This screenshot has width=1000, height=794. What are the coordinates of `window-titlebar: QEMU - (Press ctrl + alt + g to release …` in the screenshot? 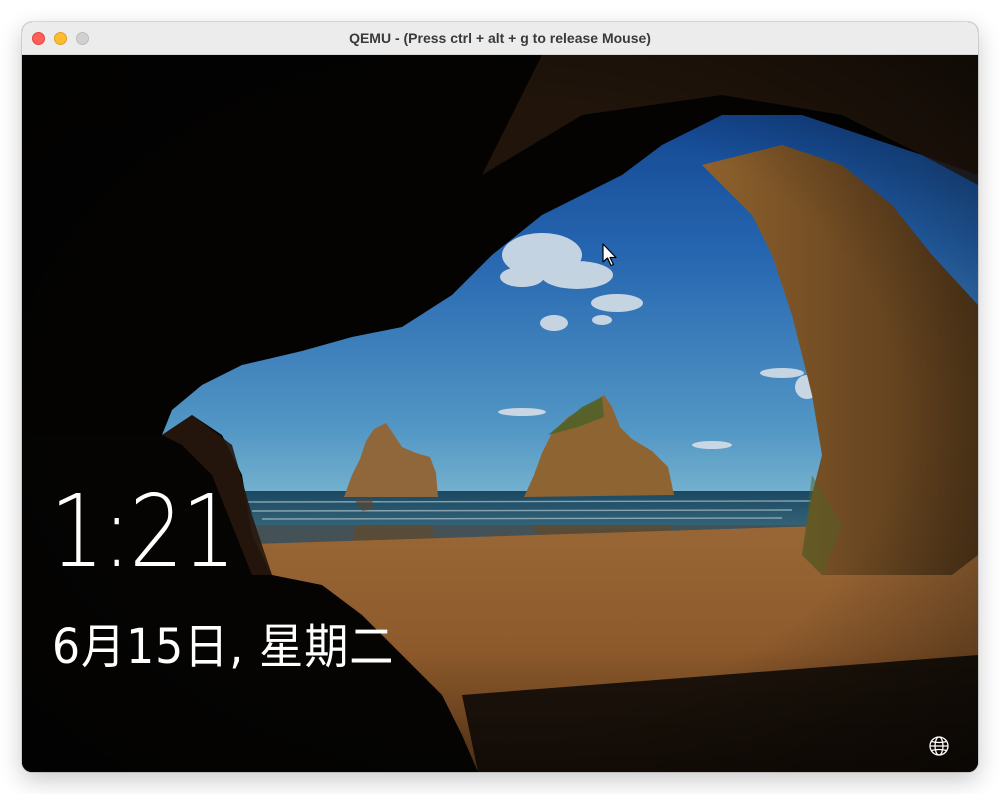 It's located at (500, 38).